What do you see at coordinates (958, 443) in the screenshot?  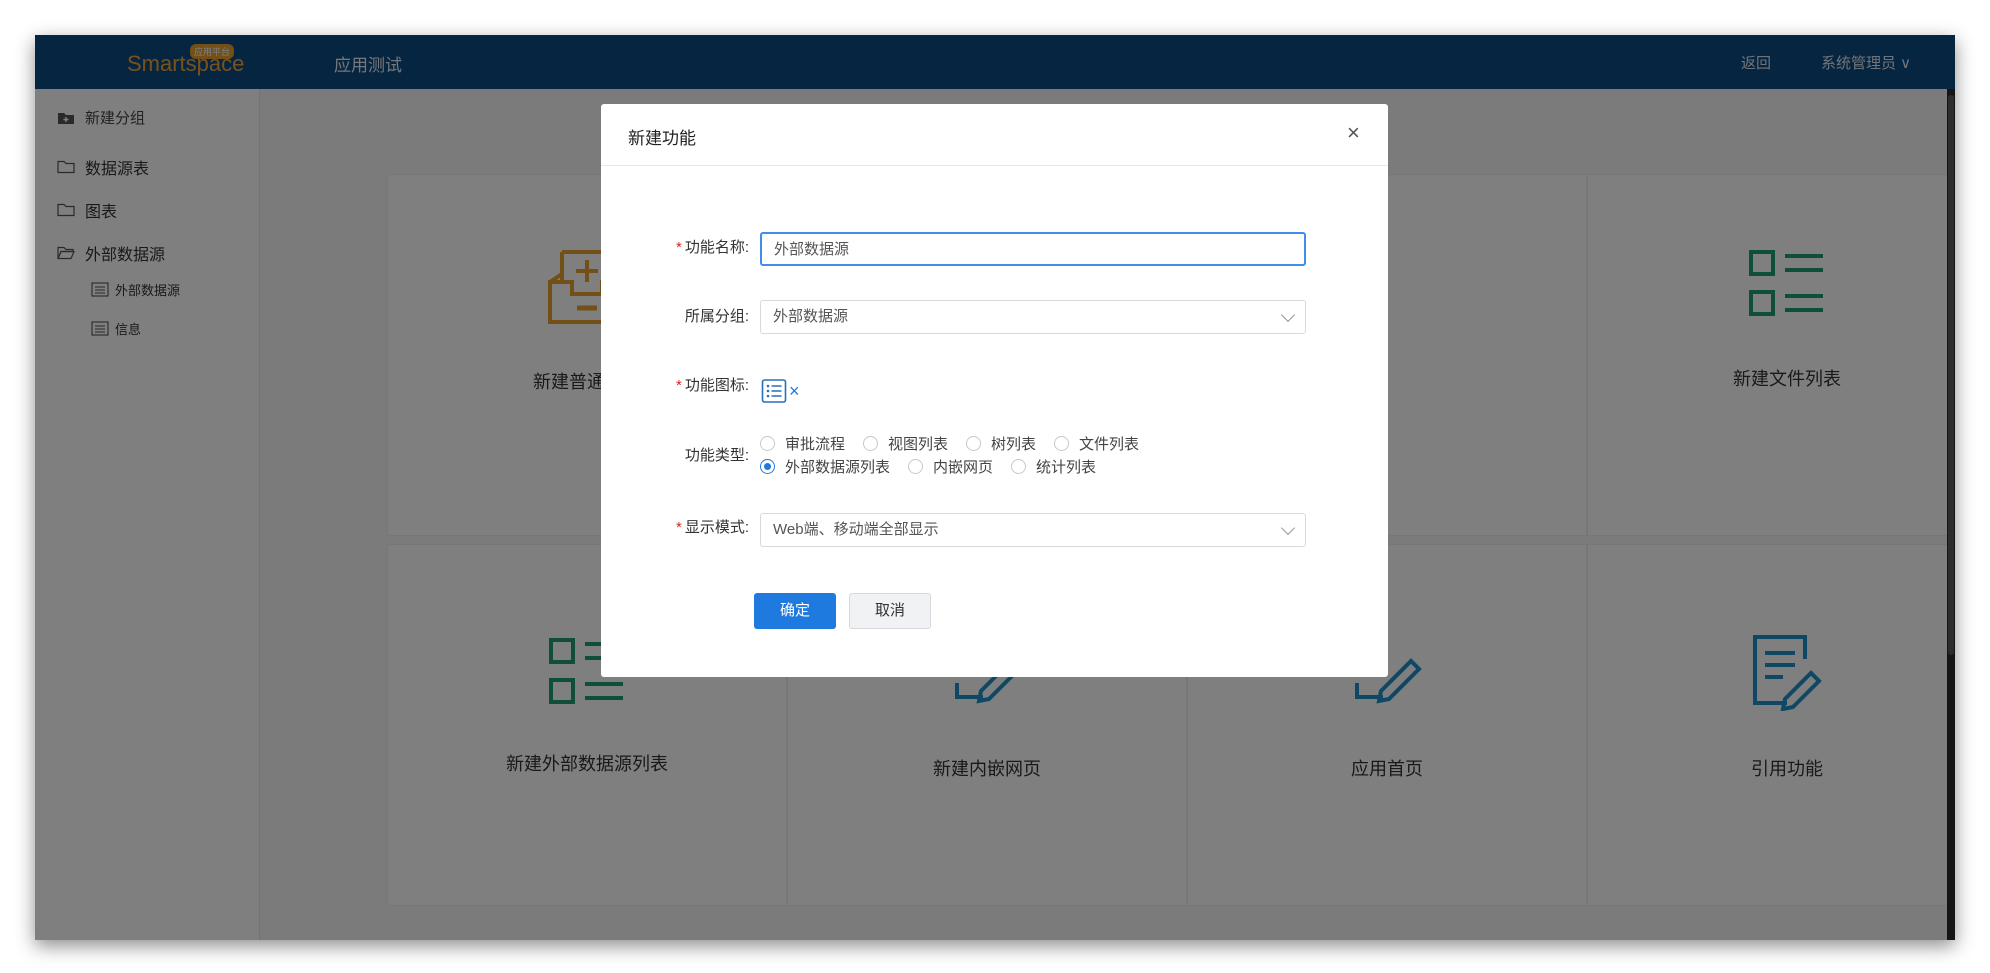 I see `type-radio-row-1: 审批流程 视图列表 树列表 文件列表` at bounding box center [958, 443].